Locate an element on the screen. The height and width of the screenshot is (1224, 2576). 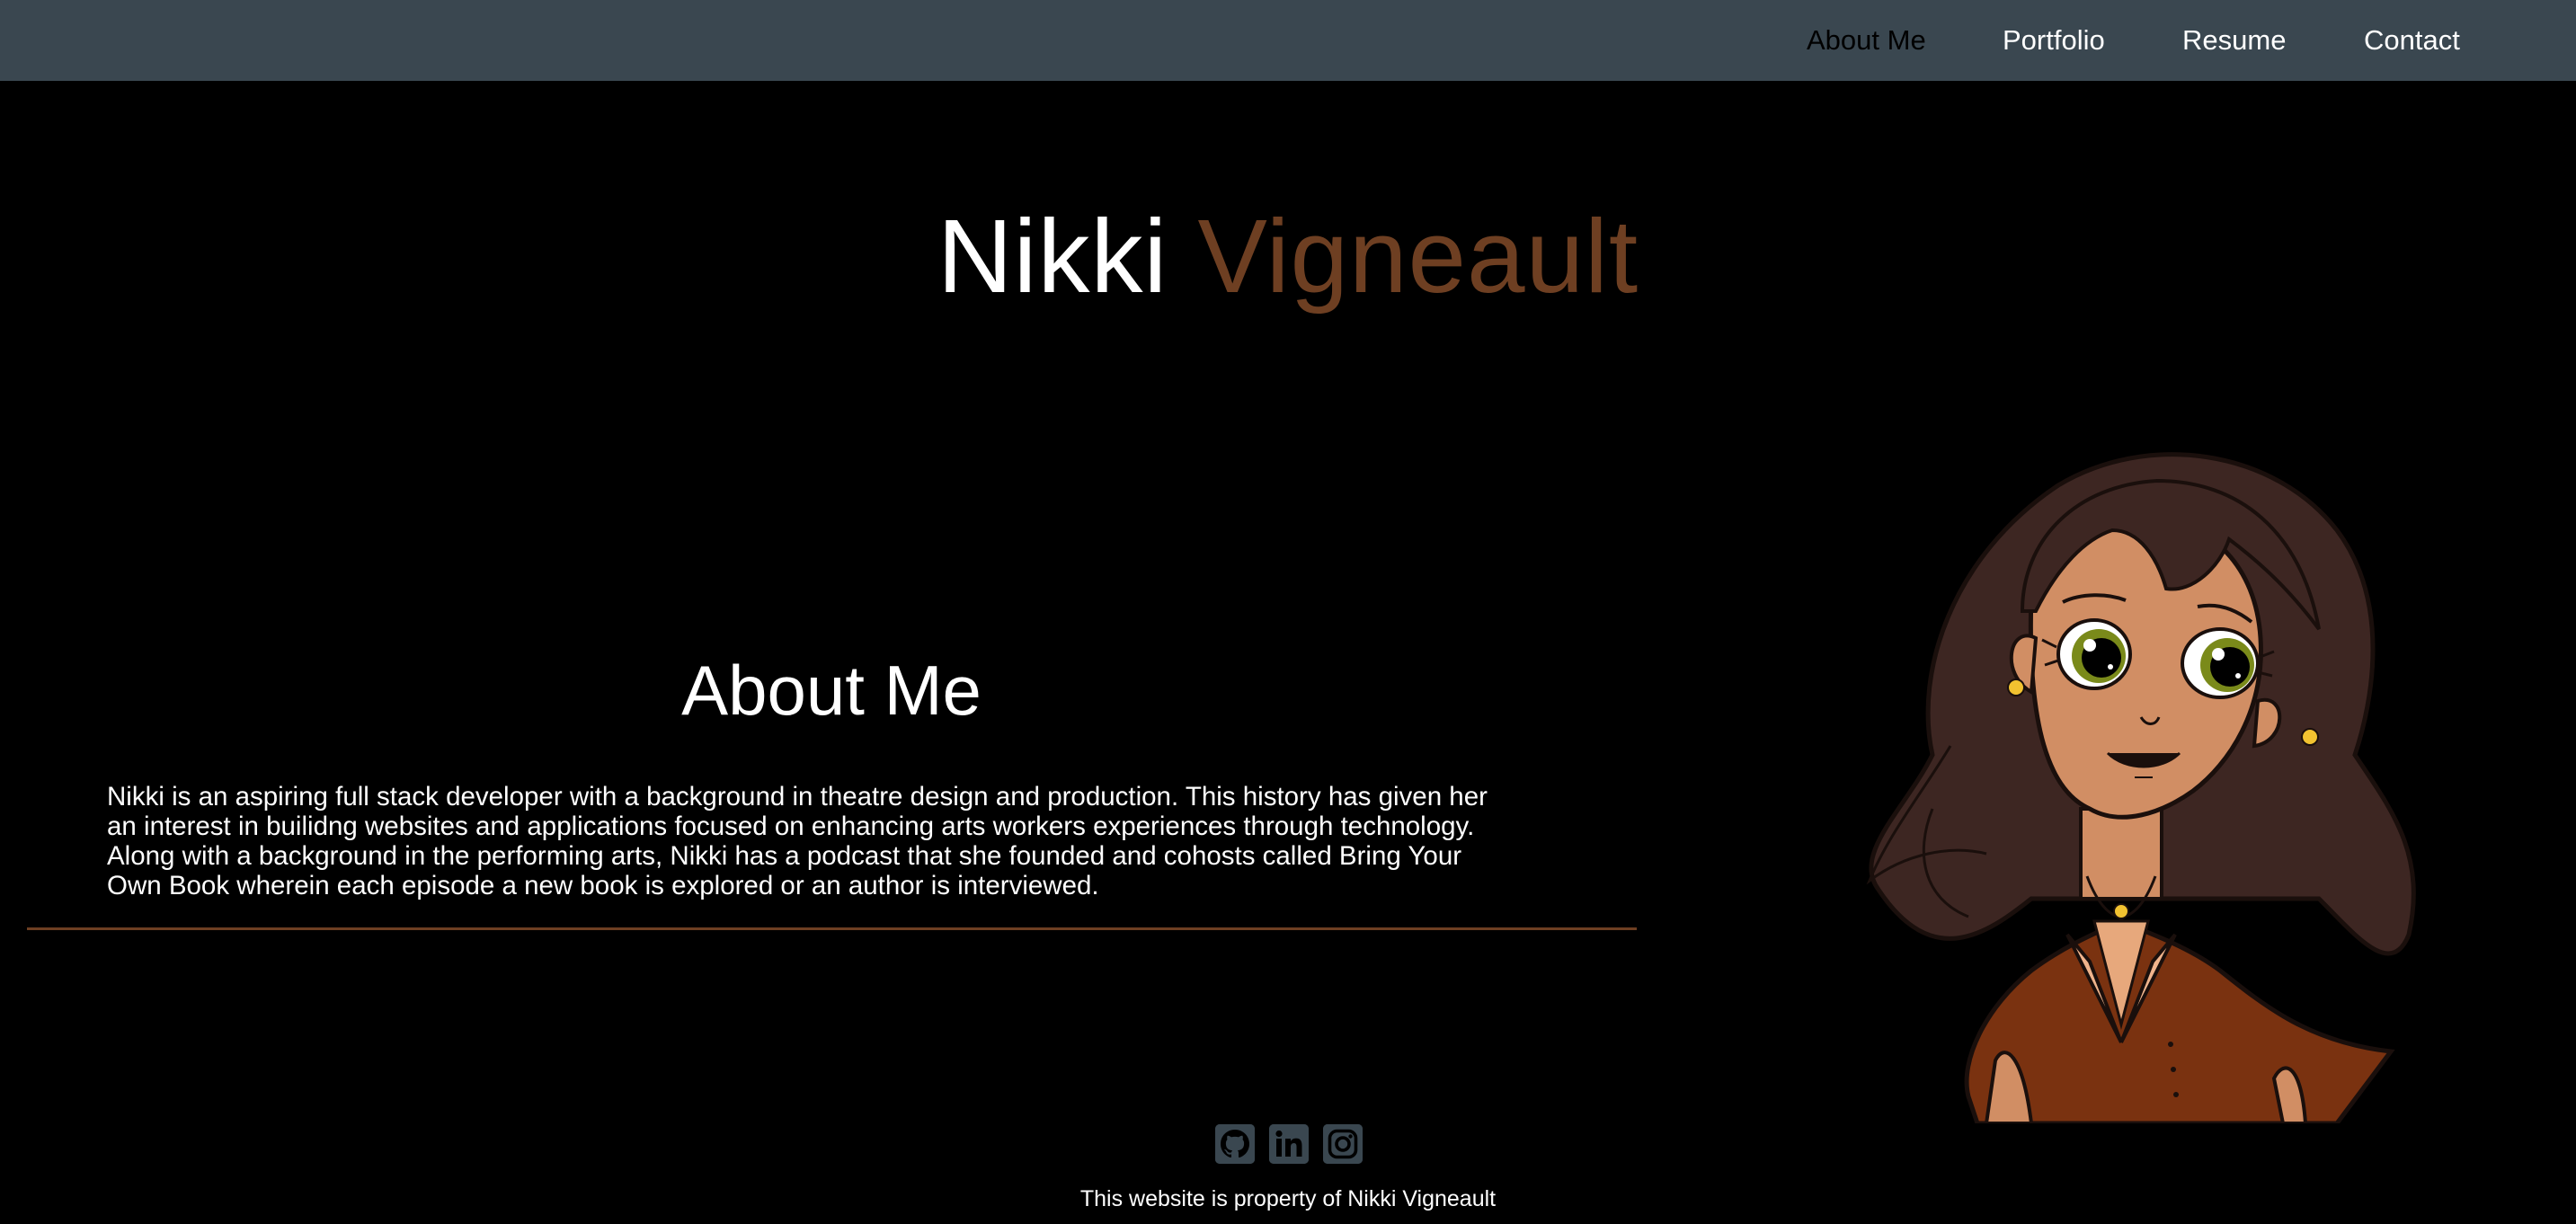
site-title: Nikki Vigneault is located at coordinates (1288, 256).